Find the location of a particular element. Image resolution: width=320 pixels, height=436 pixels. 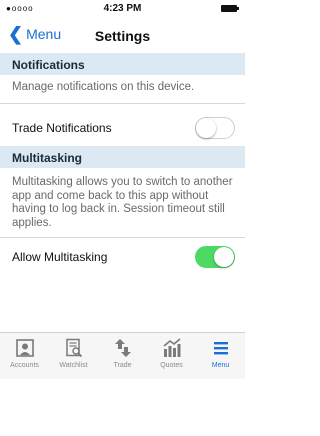

status-time: 4:23 PM is located at coordinates (122, 8).